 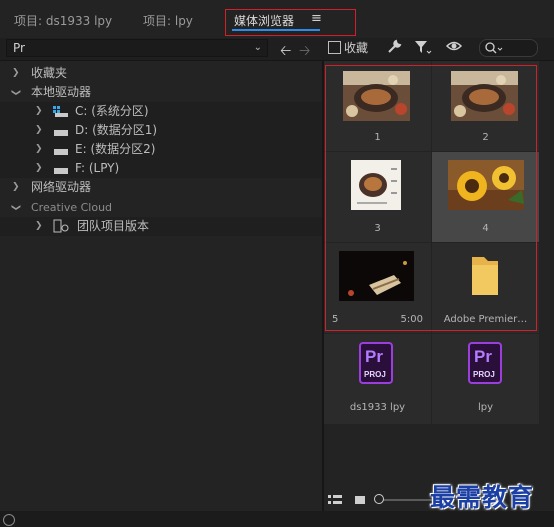 What do you see at coordinates (335, 319) in the screenshot?
I see `media-item-label: 5` at bounding box center [335, 319].